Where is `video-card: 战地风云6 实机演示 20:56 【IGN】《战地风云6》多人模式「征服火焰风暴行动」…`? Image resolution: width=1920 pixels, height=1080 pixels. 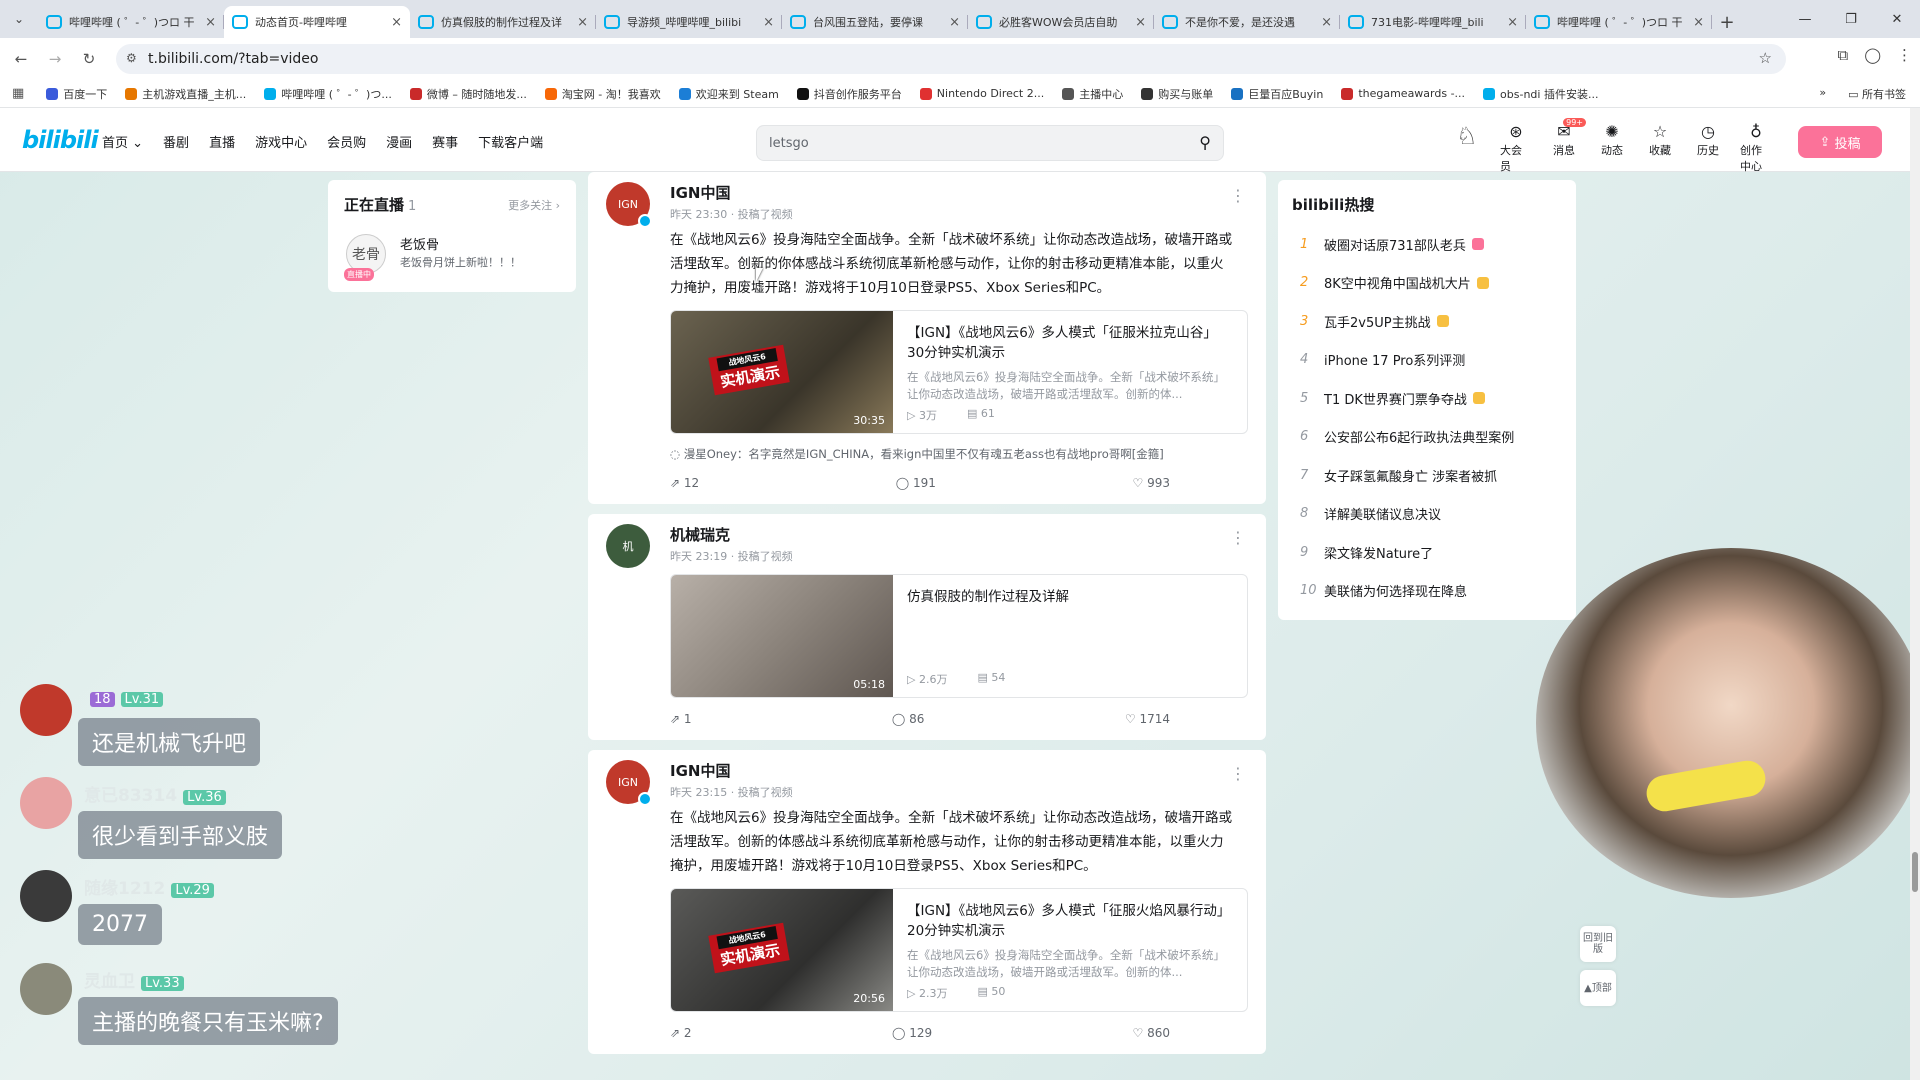 video-card: 战地风云6 实机演示 20:56 【IGN】《战地风云6》多人模式「征服火焰风暴行动」… is located at coordinates (959, 950).